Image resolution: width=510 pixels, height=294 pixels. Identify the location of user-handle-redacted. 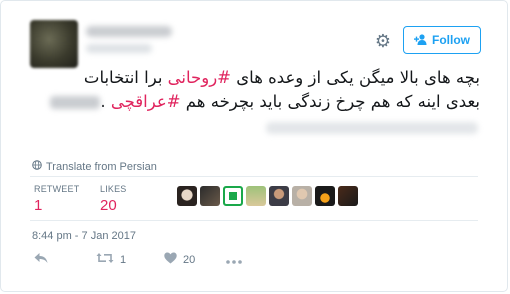
(119, 48).